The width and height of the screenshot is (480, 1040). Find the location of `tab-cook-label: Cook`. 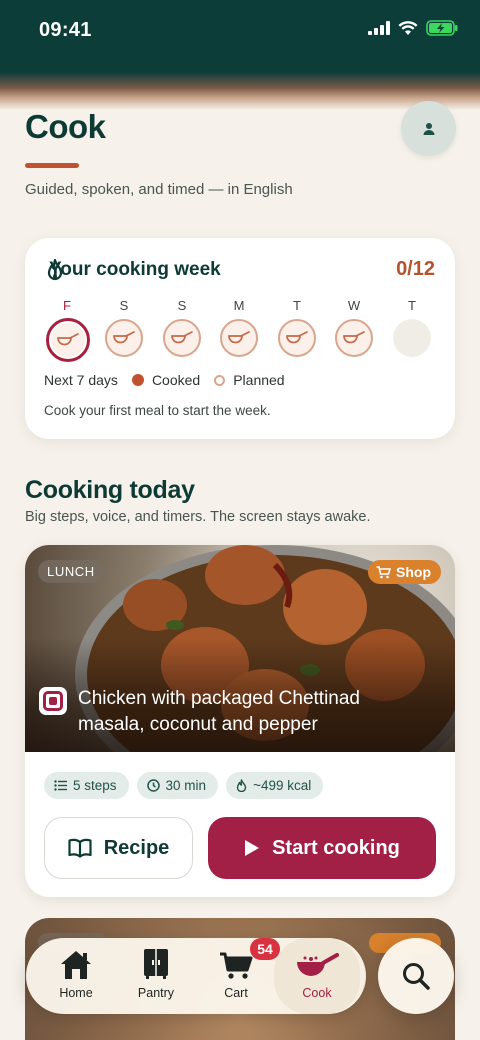

tab-cook-label: Cook is located at coordinates (317, 993).